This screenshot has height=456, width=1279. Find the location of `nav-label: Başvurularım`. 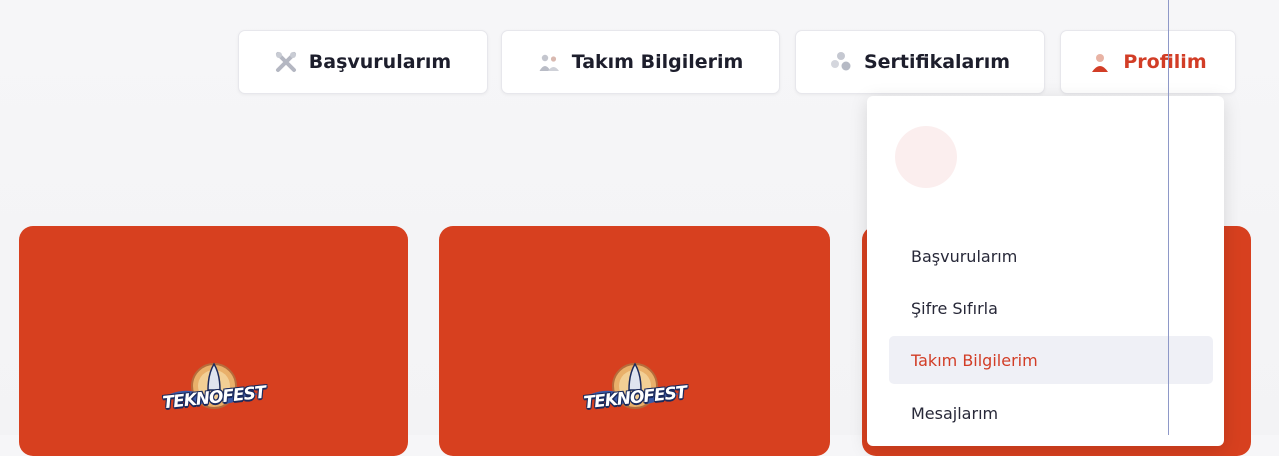

nav-label: Başvurularım is located at coordinates (380, 62).